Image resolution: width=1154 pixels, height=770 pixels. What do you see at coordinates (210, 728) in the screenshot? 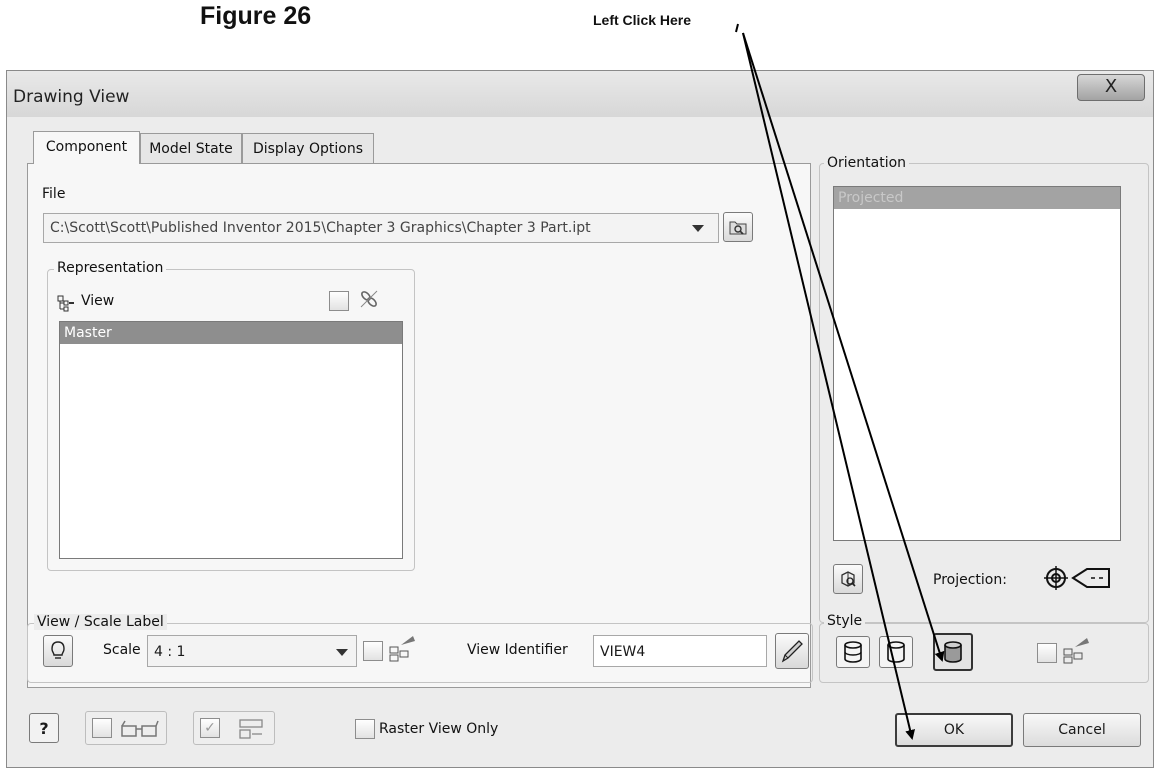
I see `edge-checkbox: ✓` at bounding box center [210, 728].